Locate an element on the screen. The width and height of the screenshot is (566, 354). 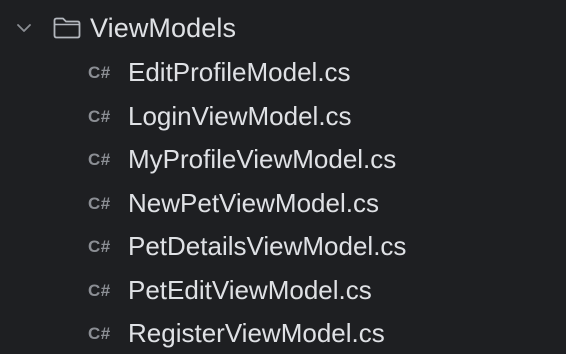
file-name: NewPetViewModel.cs is located at coordinates (253, 202).